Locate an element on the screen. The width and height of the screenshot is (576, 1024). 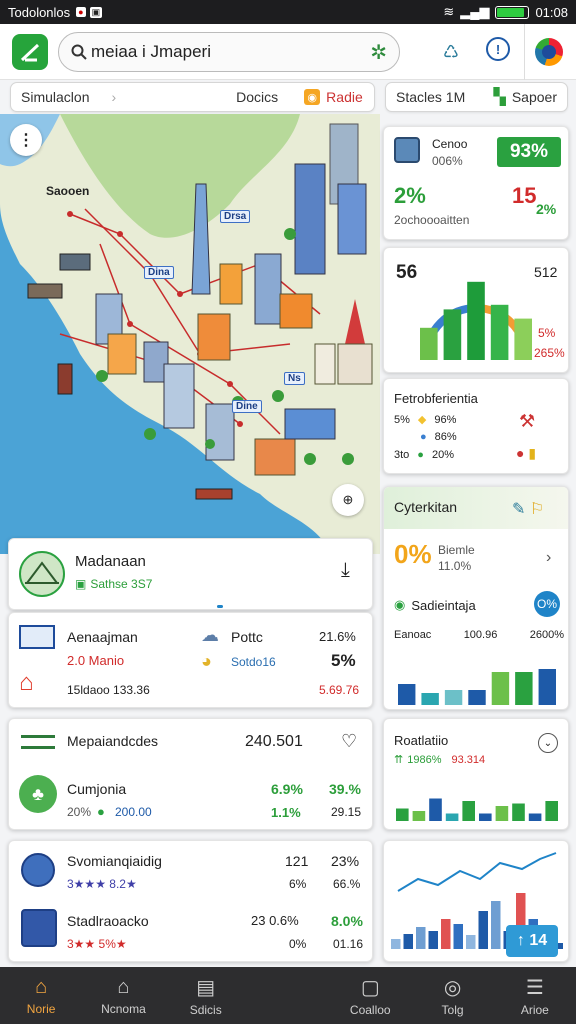
tab-docks: Docics is located at coordinates (257, 97).